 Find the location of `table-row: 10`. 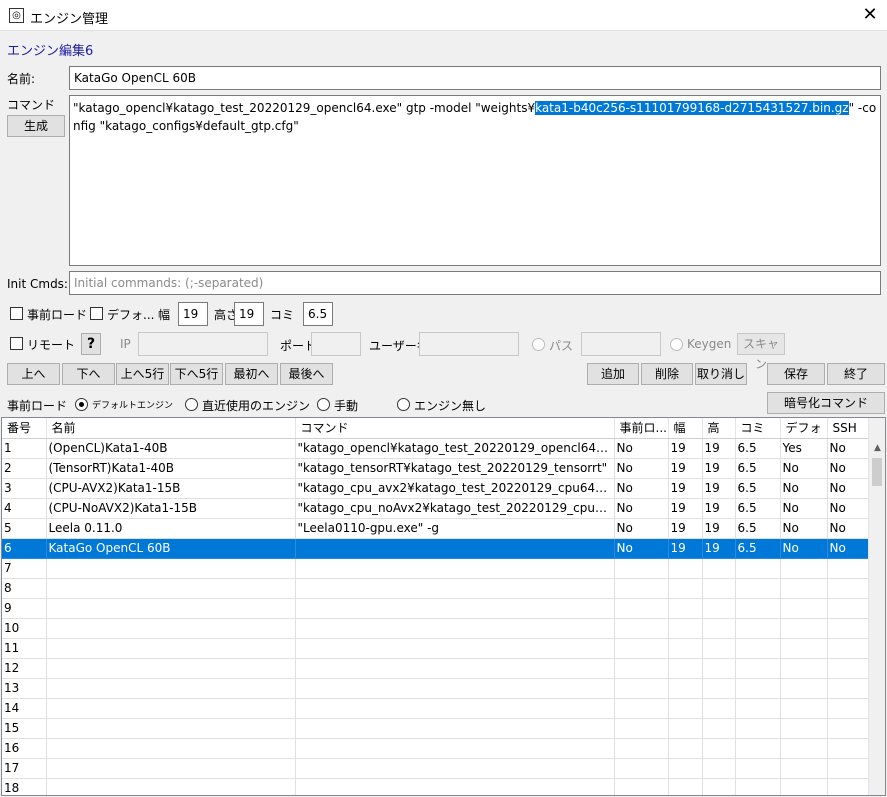

table-row: 10 is located at coordinates (435, 628).